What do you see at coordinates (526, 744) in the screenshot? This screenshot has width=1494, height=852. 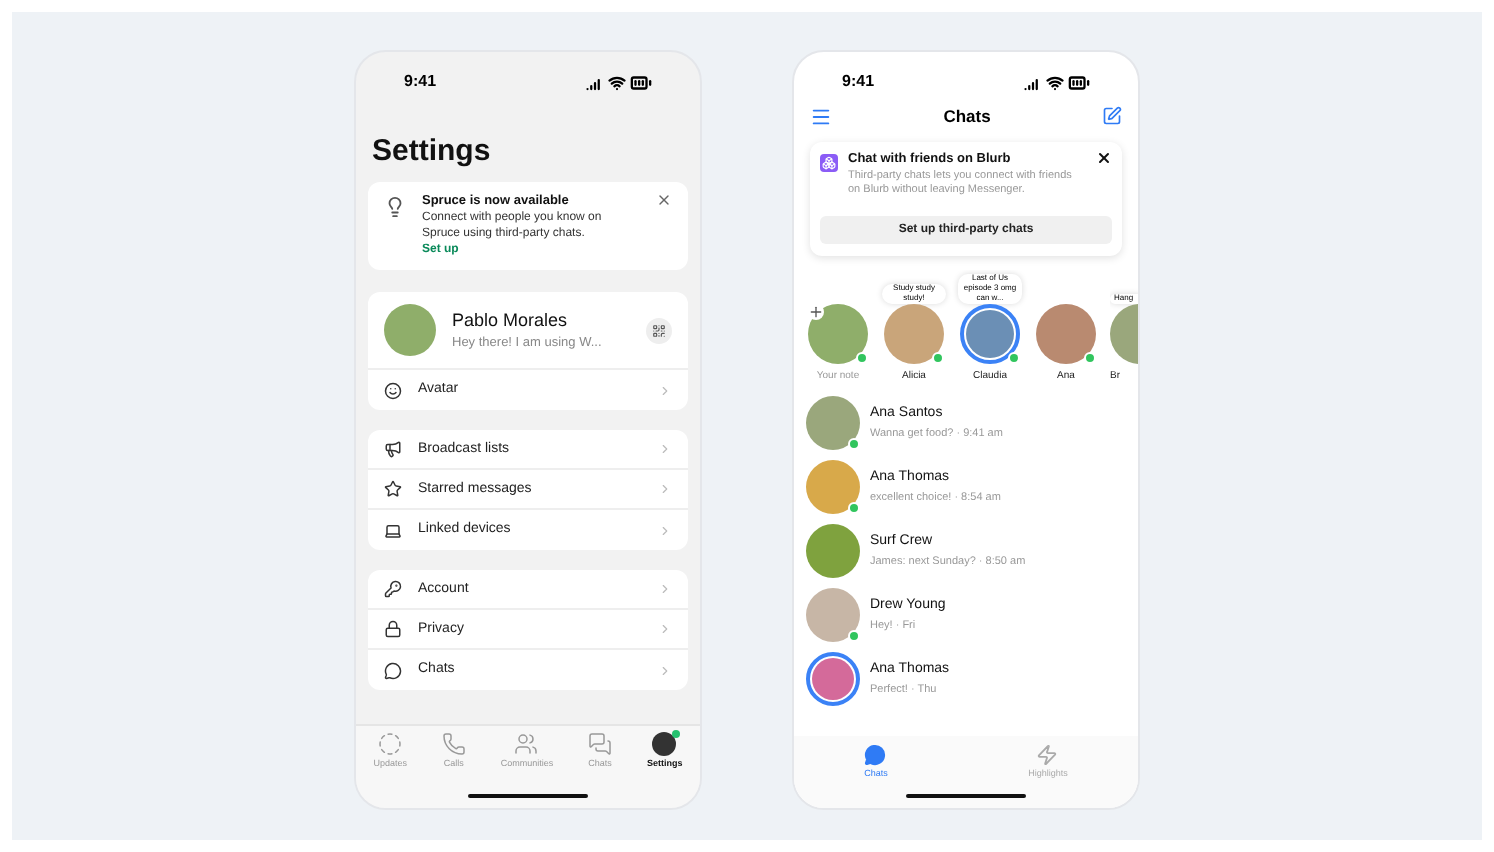 I see `communities-tab-icon` at bounding box center [526, 744].